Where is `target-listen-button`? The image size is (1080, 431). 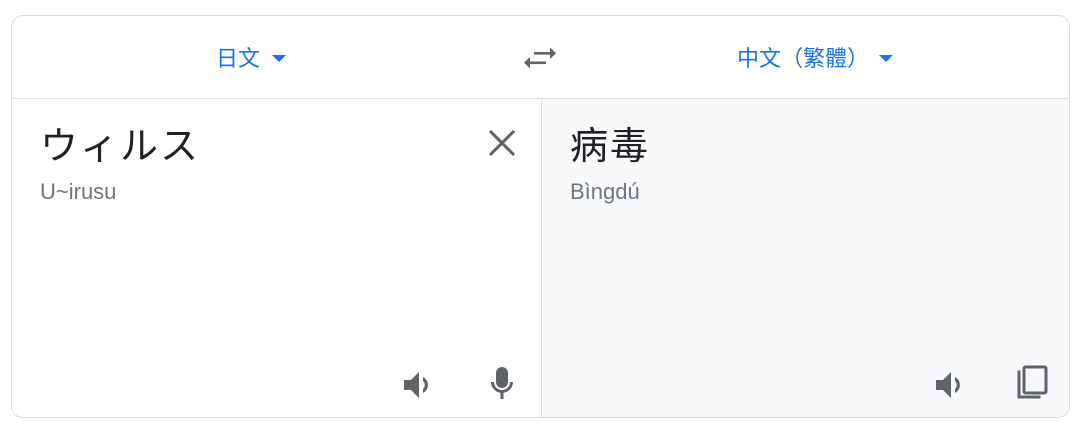
target-listen-button is located at coordinates (952, 385).